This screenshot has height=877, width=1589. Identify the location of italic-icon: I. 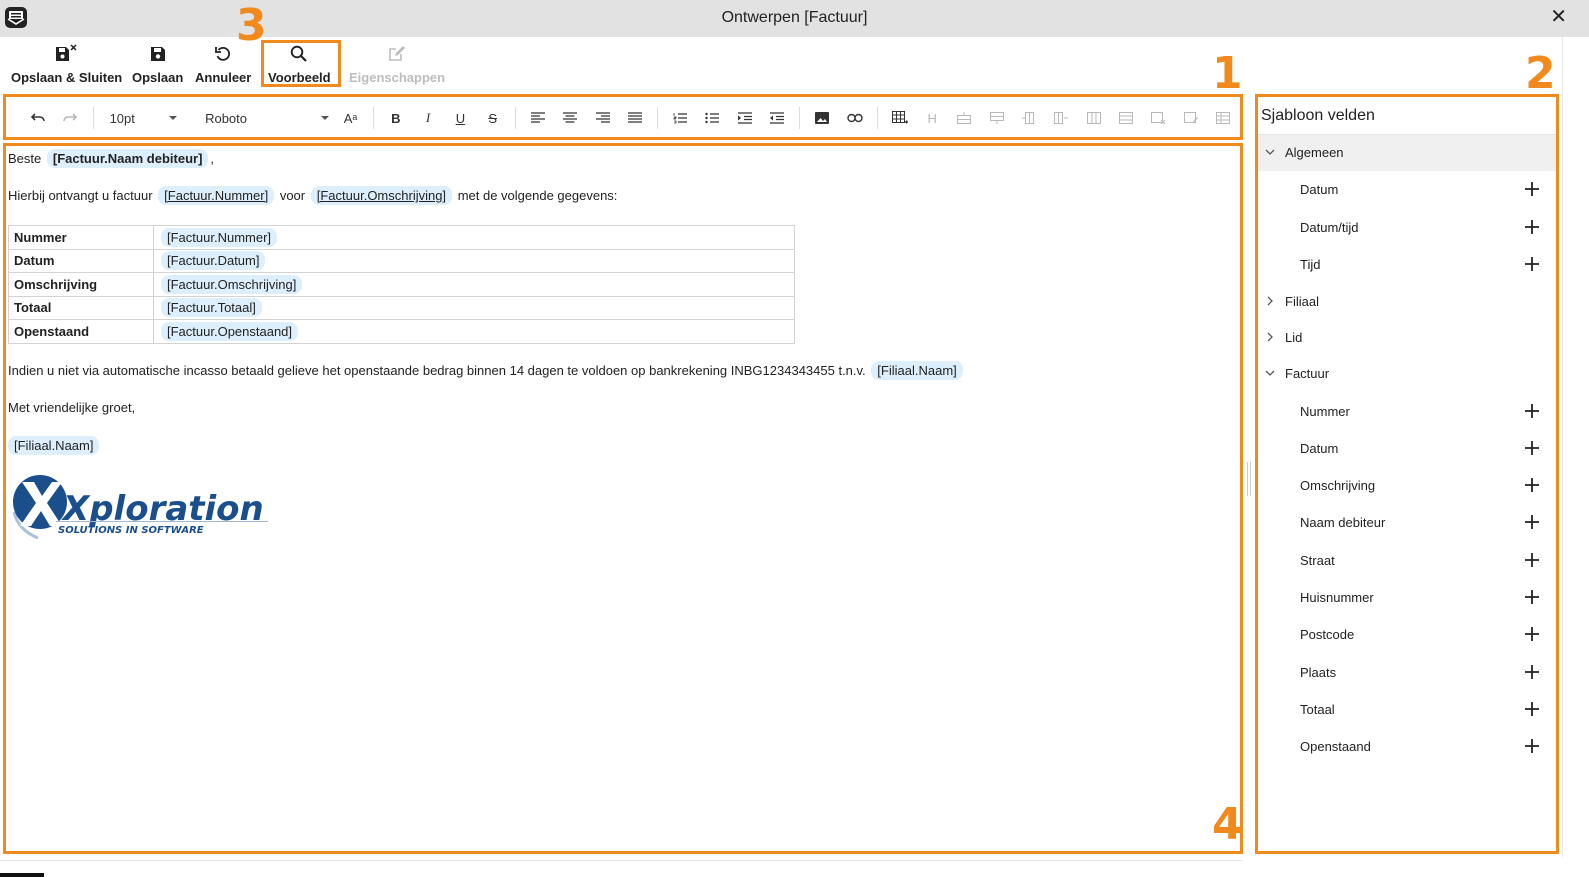
(428, 118).